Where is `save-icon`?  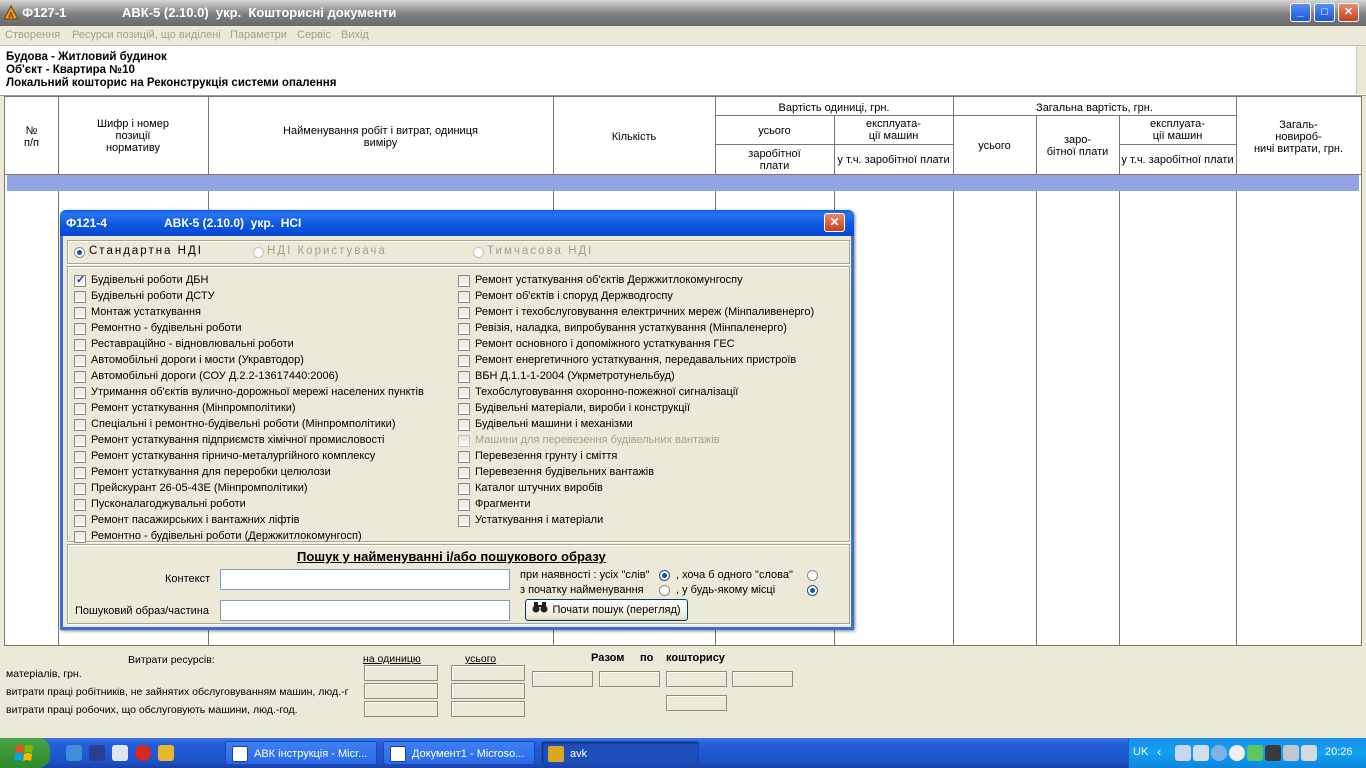
save-icon is located at coordinates (97, 753).